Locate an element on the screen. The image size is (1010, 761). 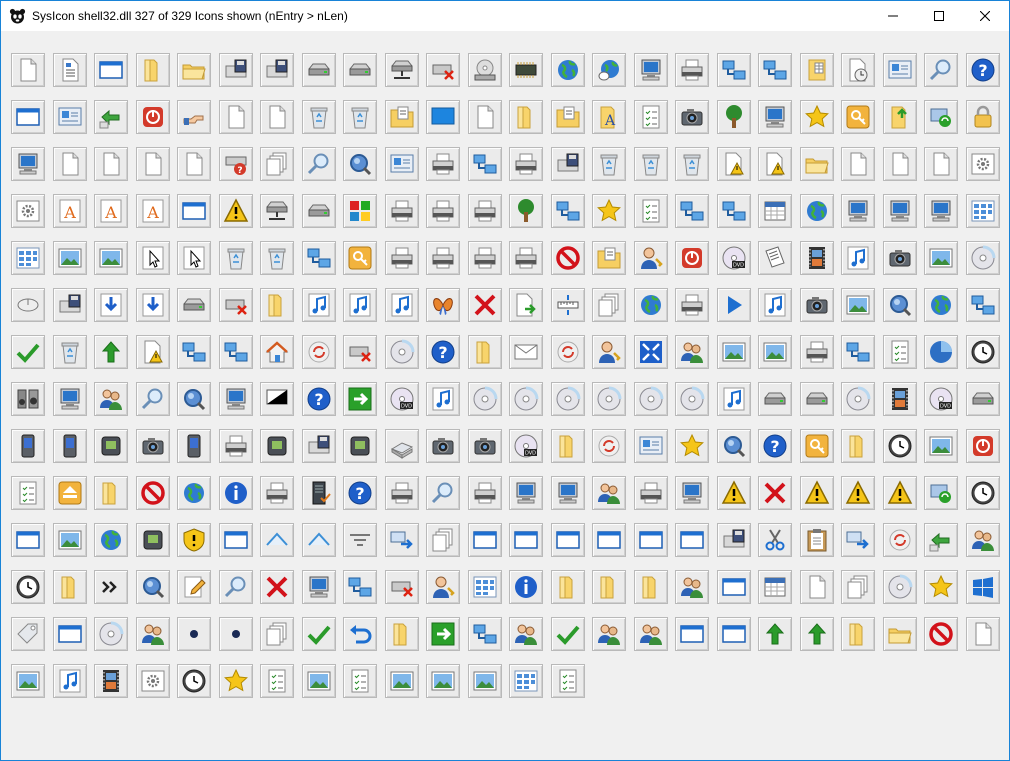
icon-cell: A is located at coordinates (155, 215).